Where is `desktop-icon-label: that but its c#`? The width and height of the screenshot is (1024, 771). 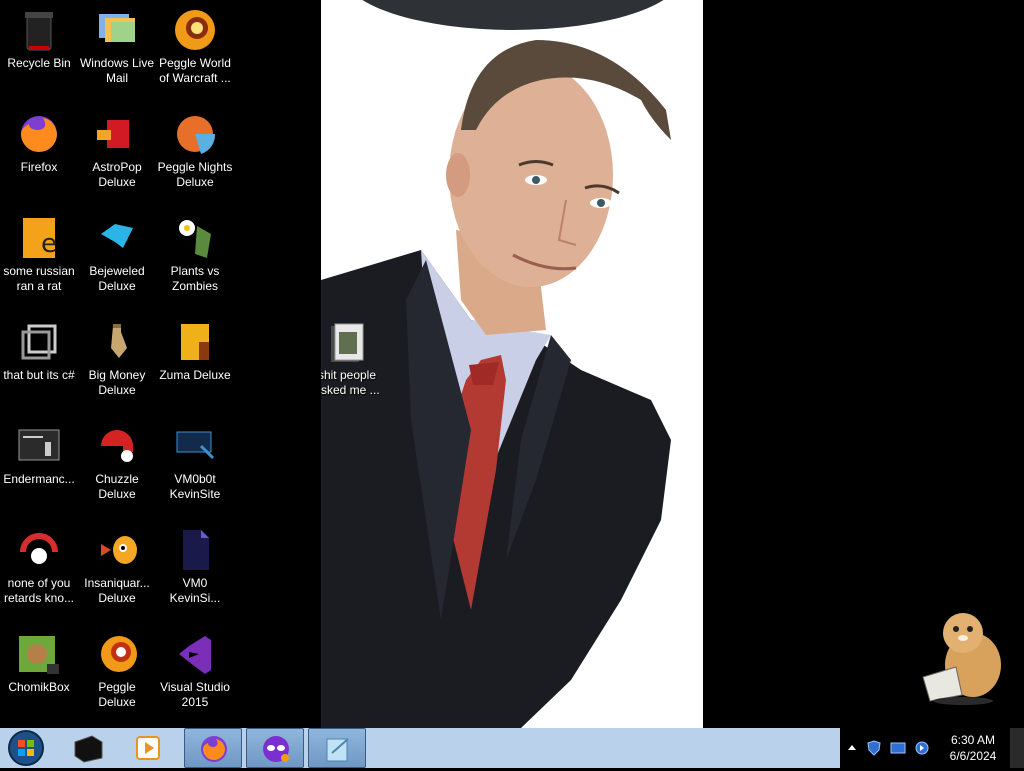 desktop-icon-label: that but its c# is located at coordinates (39, 375).